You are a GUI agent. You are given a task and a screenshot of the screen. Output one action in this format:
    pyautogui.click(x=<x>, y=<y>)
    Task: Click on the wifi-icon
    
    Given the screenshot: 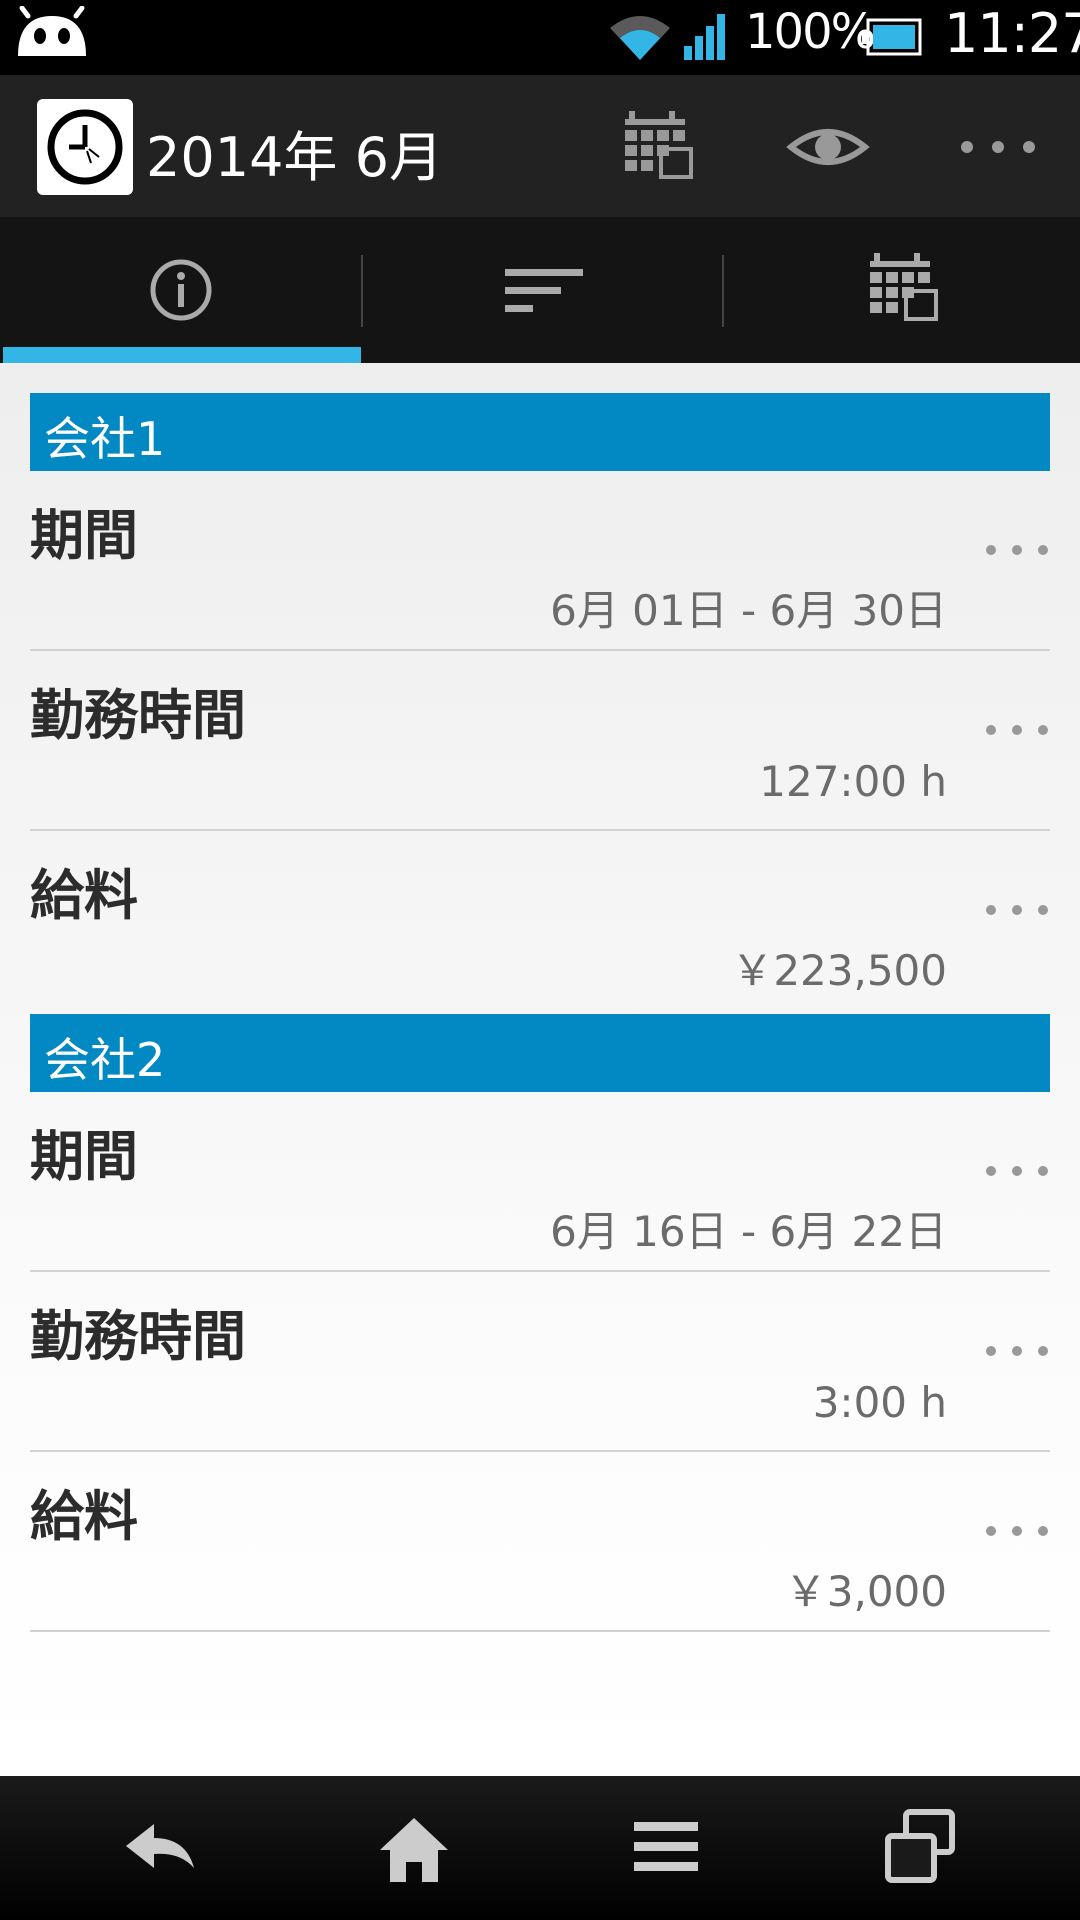 What is the action you would take?
    pyautogui.click(x=640, y=38)
    